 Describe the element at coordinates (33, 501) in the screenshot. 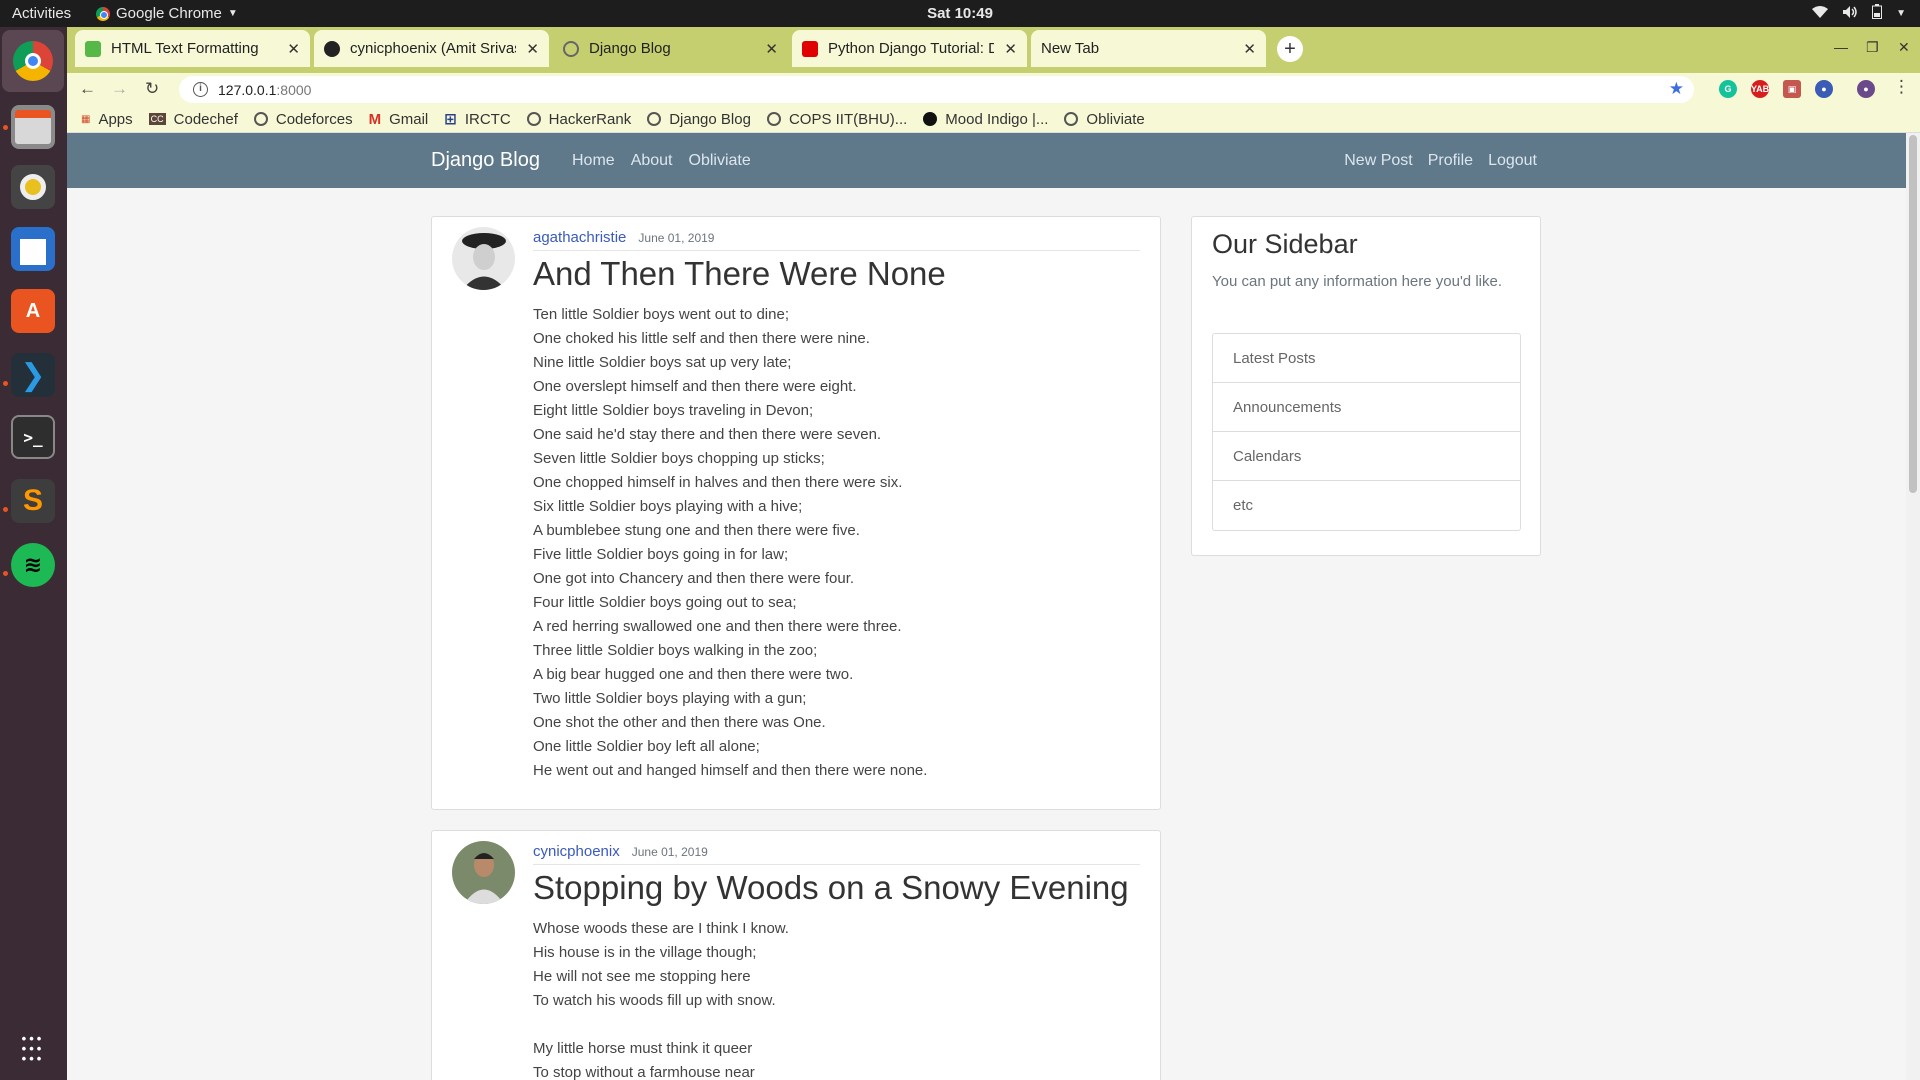

I see `dock-sublime: S` at that location.